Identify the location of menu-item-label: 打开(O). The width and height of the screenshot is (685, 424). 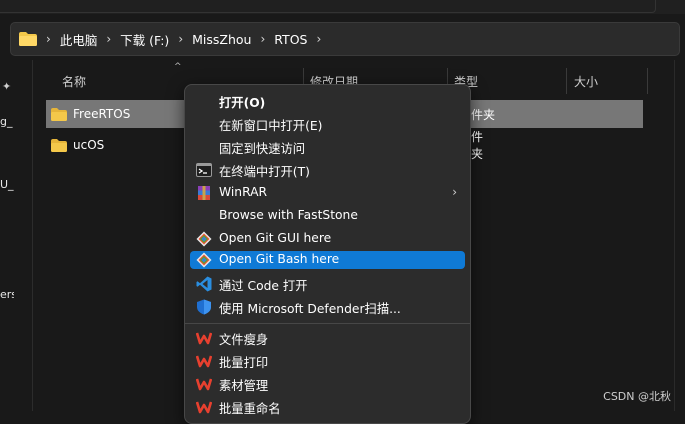
(242, 103).